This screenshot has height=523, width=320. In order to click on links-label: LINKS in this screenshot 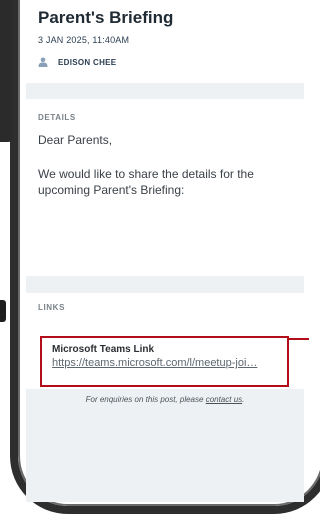, I will do `click(51, 307)`.